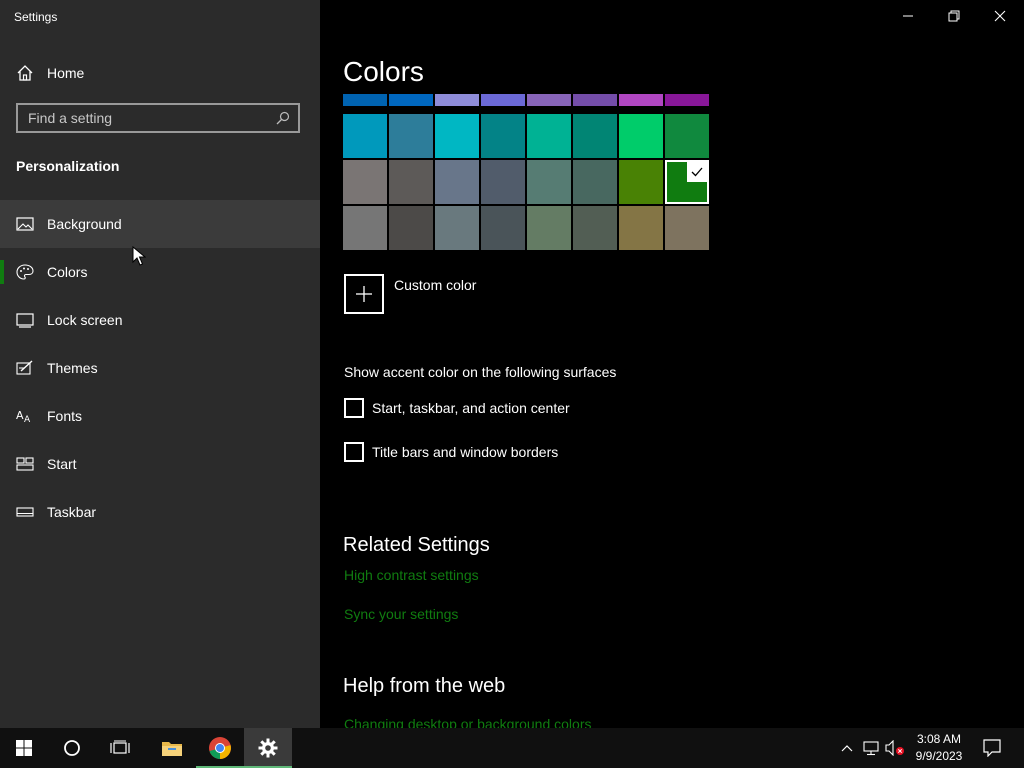 The height and width of the screenshot is (768, 1024). What do you see at coordinates (160, 224) in the screenshot?
I see `sidebar-item-background: Background` at bounding box center [160, 224].